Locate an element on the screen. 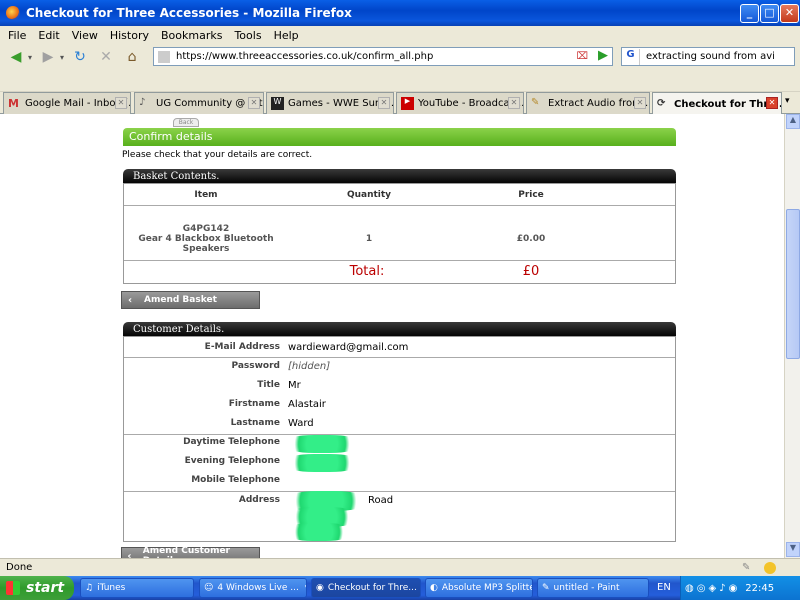 This screenshot has height=600, width=800. smiley-icon is located at coordinates (770, 567).